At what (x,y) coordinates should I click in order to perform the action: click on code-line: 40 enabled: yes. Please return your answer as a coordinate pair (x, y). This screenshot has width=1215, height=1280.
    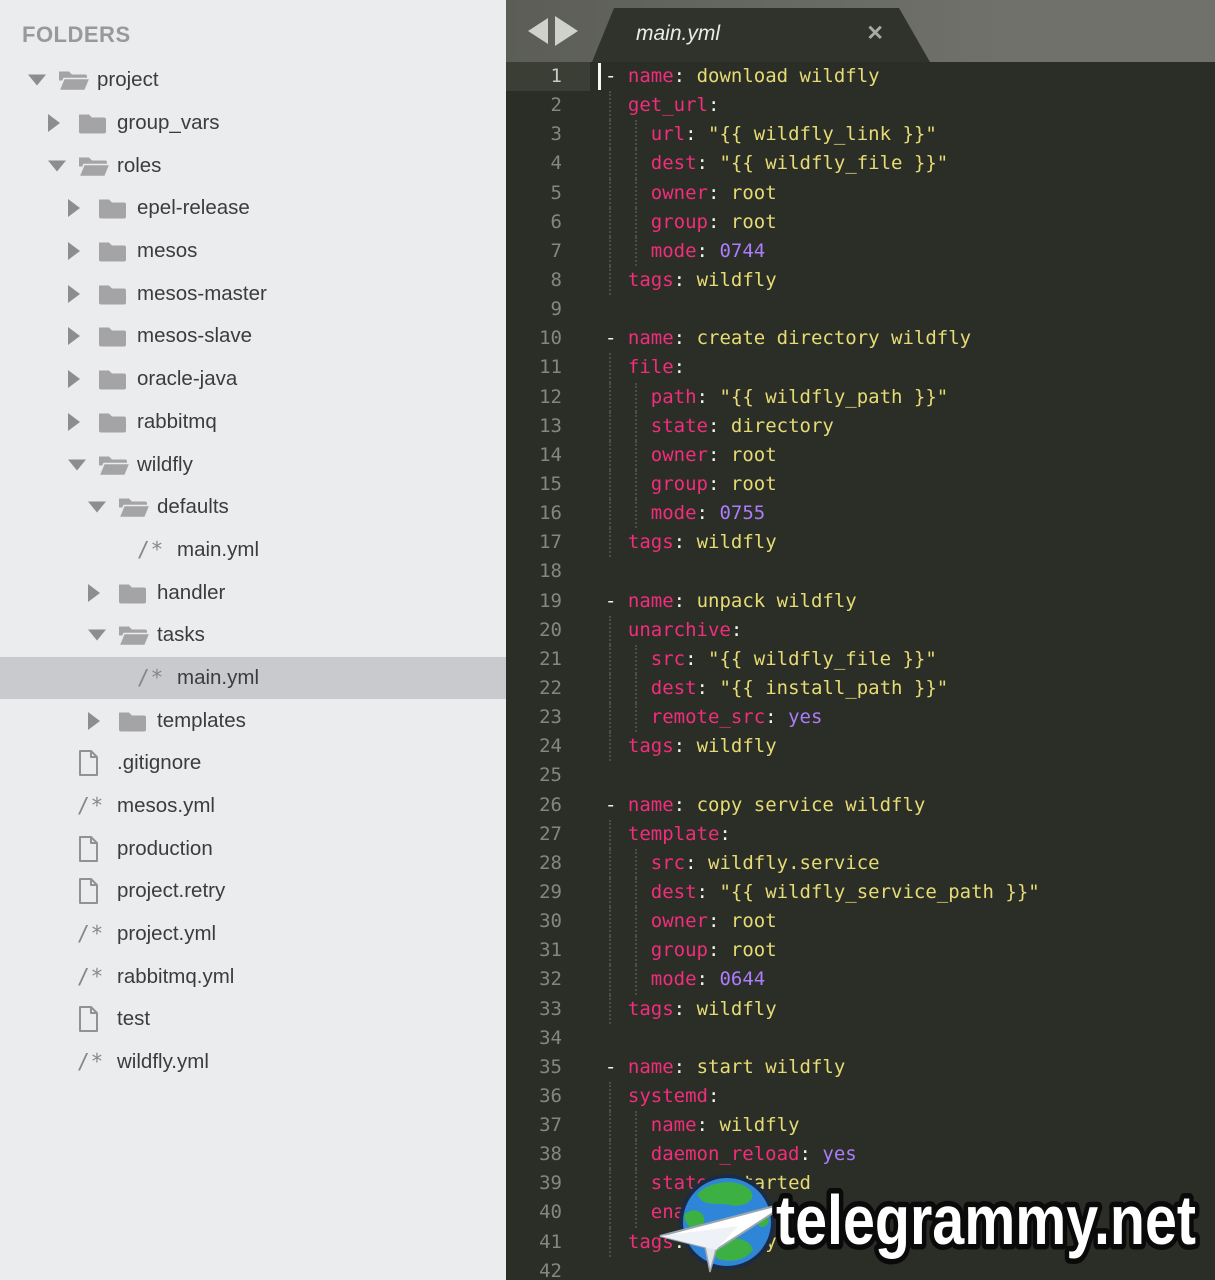
    Looking at the image, I should click on (860, 1213).